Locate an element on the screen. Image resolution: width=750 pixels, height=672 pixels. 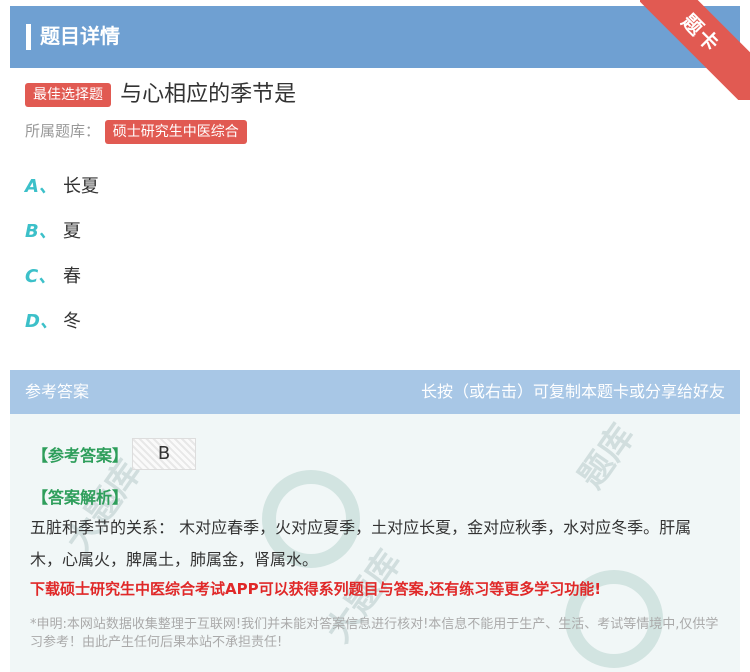
option-text: 春 is located at coordinates (72, 276).